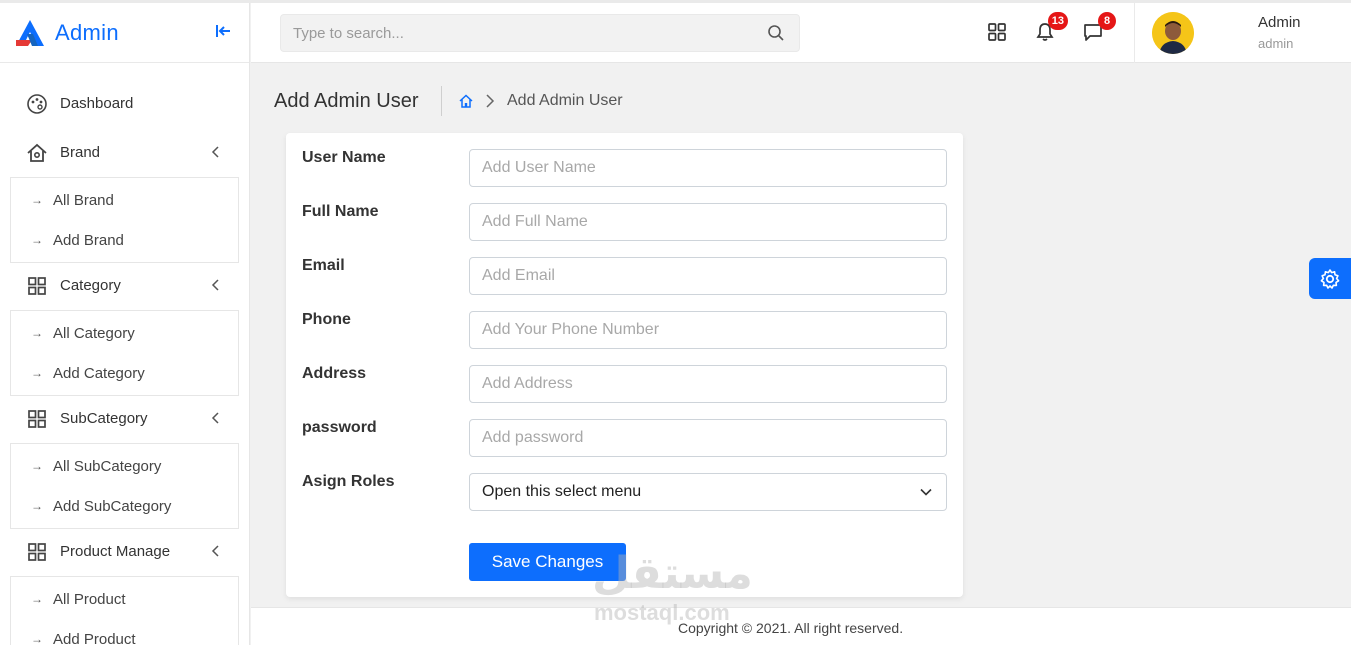  I want to click on sidebar-item-product-manage: Product Manage, so click(124, 551).